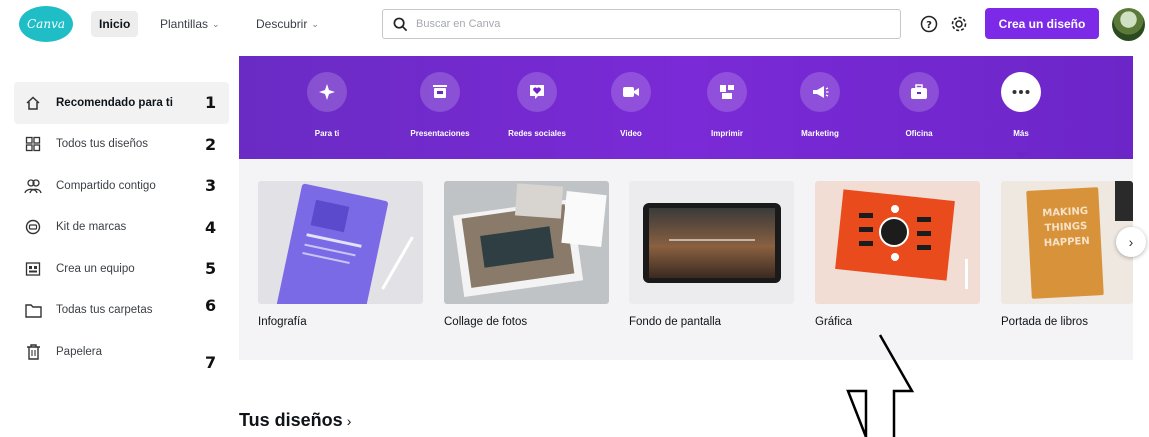 The width and height of the screenshot is (1149, 437). I want to click on sidebar-item-label: Kit de marcas, so click(91, 227).